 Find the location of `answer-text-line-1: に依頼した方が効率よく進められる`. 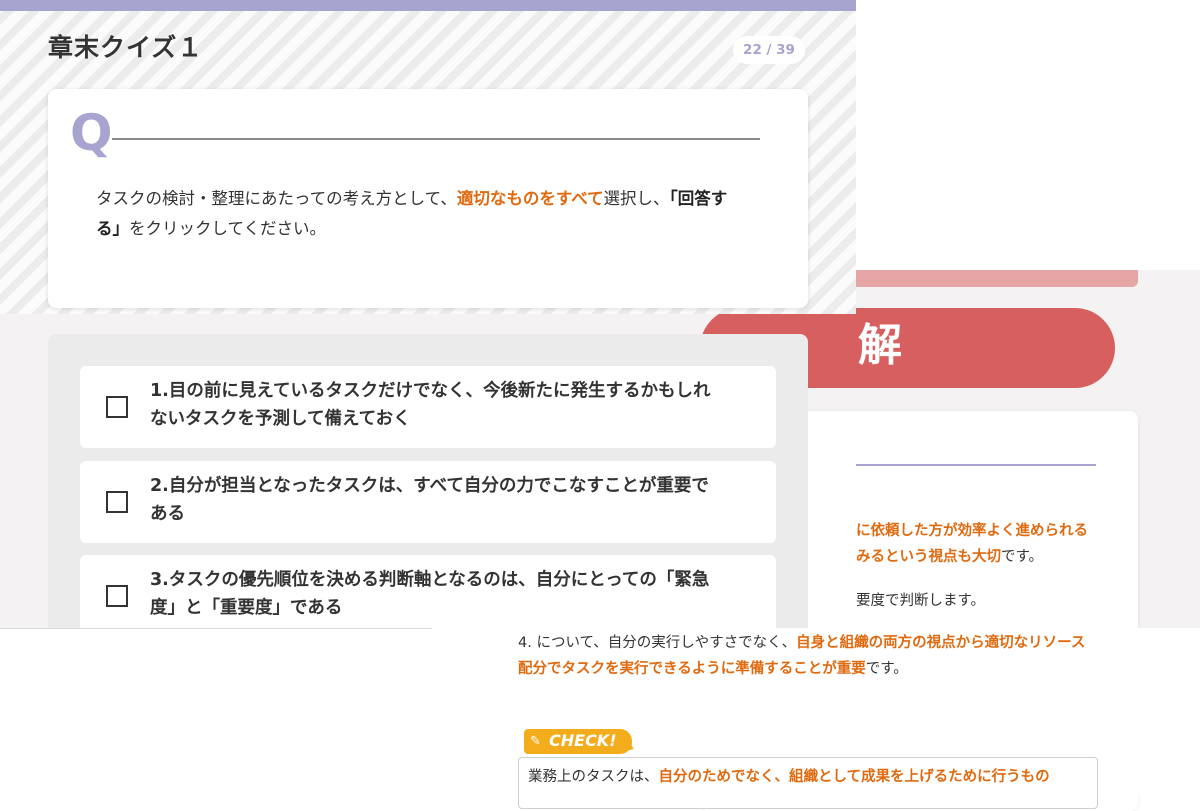

answer-text-line-1: に依頼した方が効率よく進められる is located at coordinates (972, 531).